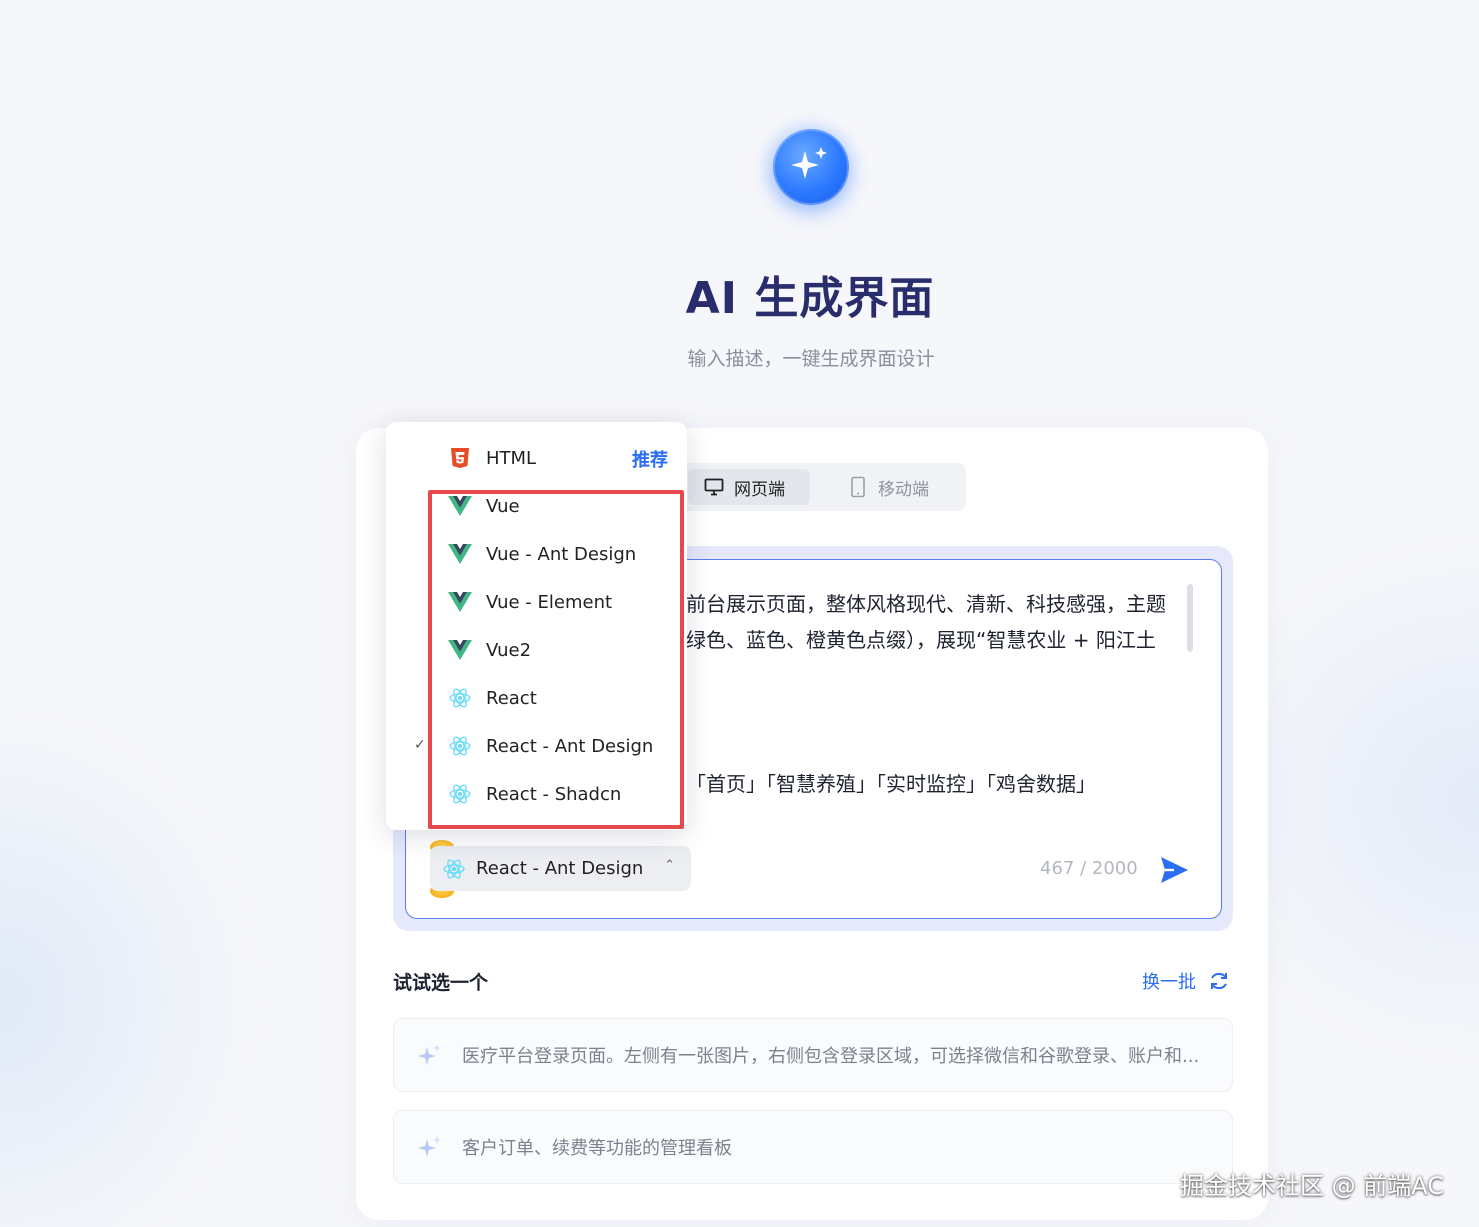 The width and height of the screenshot is (1479, 1227). Describe the element at coordinates (858, 487) in the screenshot. I see `phone-icon` at that location.